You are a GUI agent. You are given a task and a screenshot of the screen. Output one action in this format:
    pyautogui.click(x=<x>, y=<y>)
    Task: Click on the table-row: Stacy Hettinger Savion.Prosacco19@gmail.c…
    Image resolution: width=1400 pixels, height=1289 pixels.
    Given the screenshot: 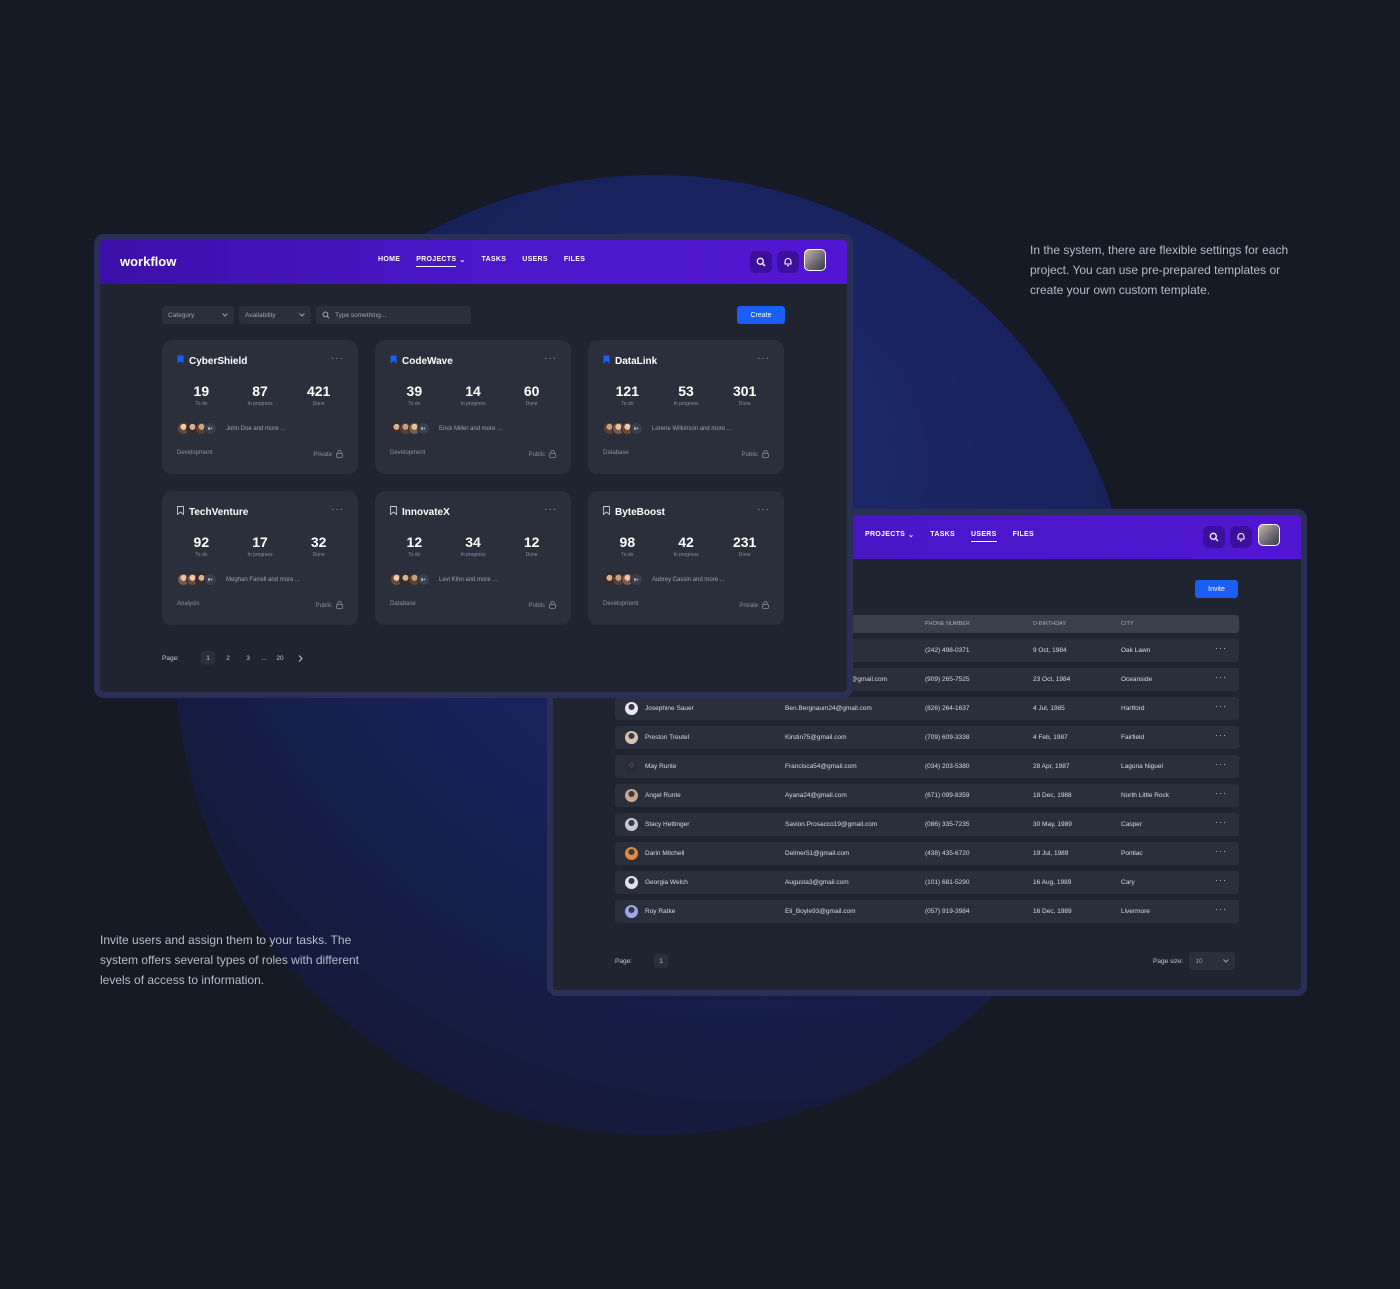 What is the action you would take?
    pyautogui.click(x=927, y=824)
    